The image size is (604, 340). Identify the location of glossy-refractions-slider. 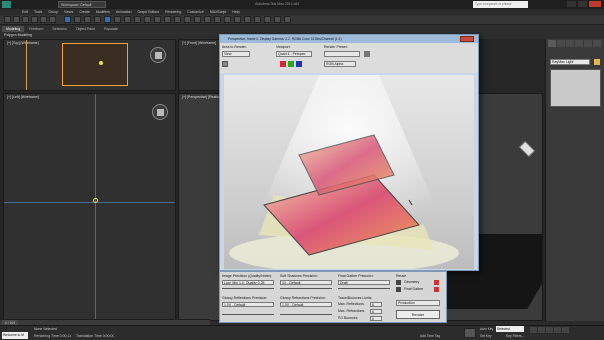
(306, 314).